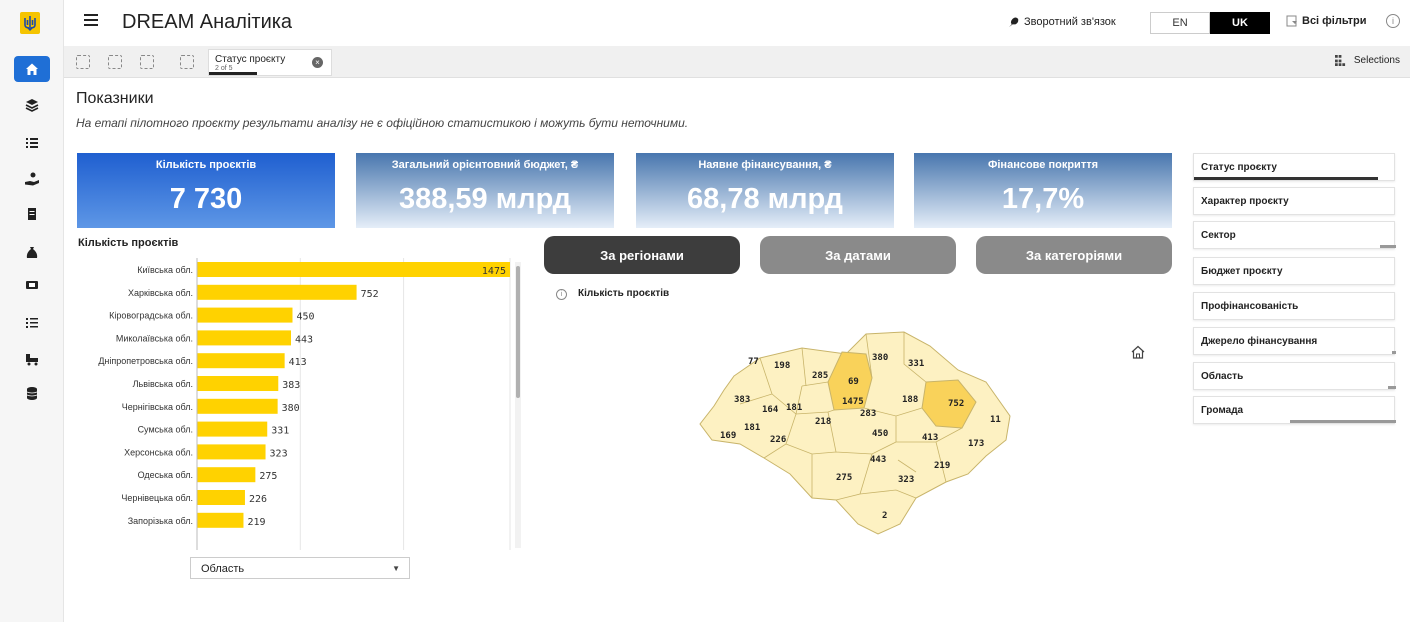 The image size is (1410, 622). I want to click on bar-value-label: 323, so click(279, 453).